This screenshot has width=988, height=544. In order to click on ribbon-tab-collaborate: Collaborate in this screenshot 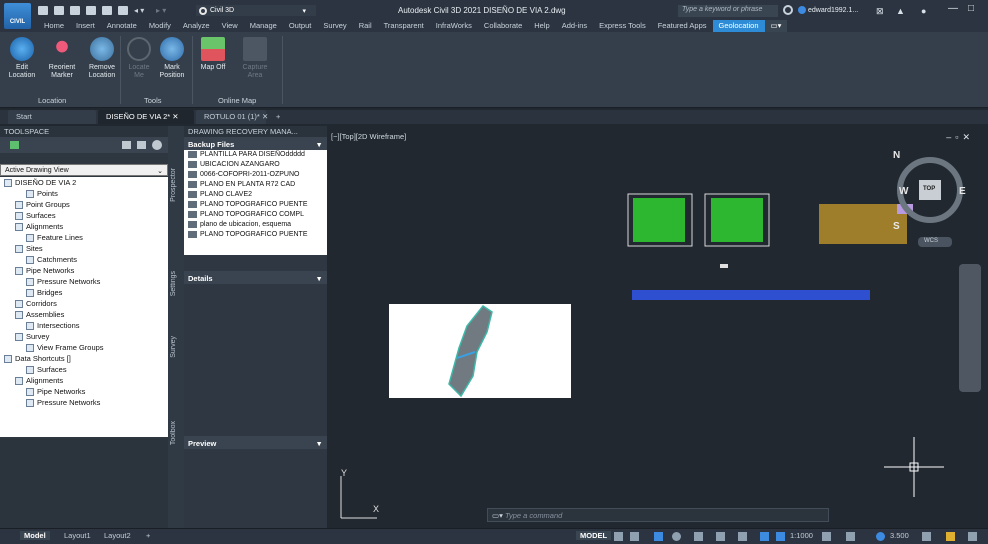, I will do `click(503, 26)`.